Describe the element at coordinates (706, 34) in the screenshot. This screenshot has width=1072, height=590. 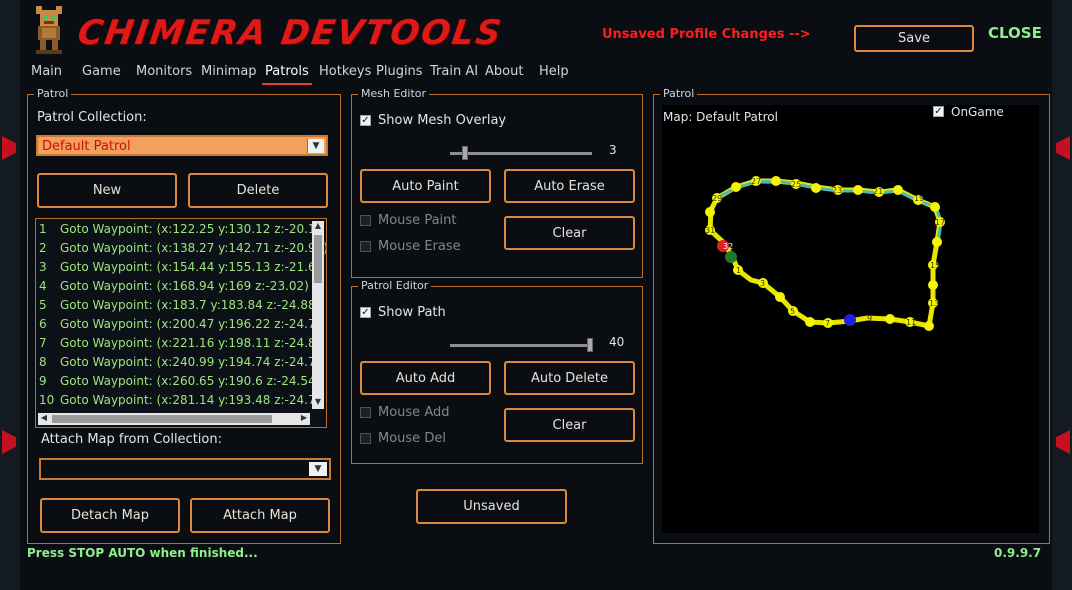
I see `unsaved-changes-message: Unsaved Profile Changes -->` at that location.